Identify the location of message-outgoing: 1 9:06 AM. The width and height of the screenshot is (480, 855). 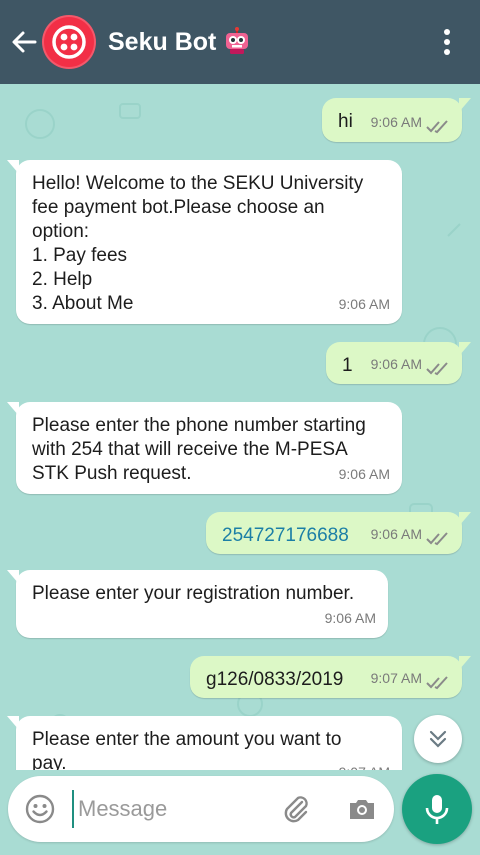
(398, 363).